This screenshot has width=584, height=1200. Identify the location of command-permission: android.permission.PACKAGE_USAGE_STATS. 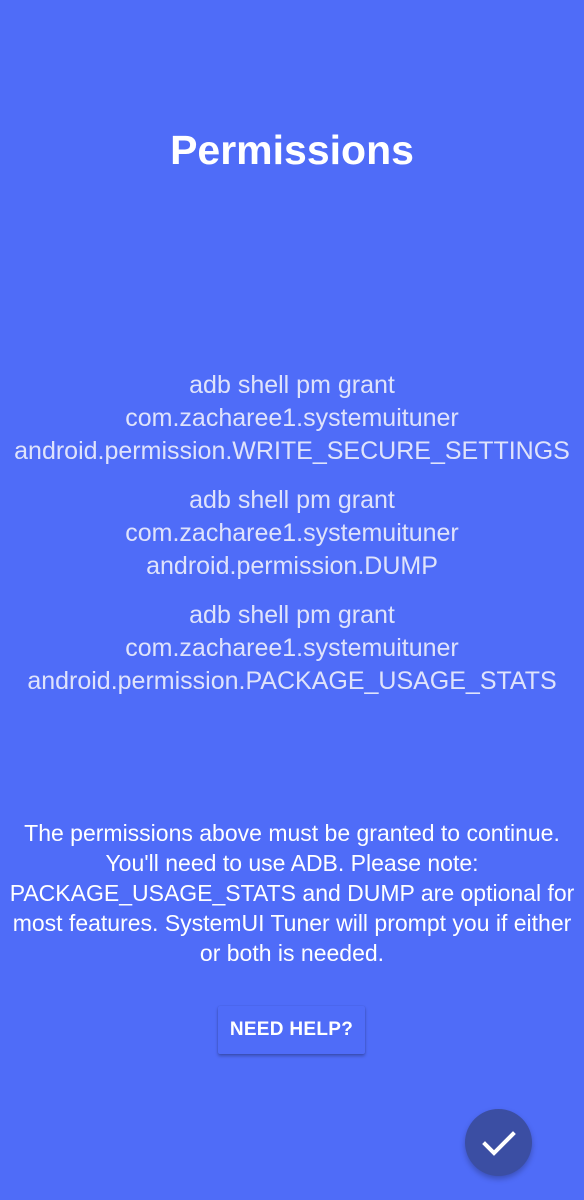
(292, 681).